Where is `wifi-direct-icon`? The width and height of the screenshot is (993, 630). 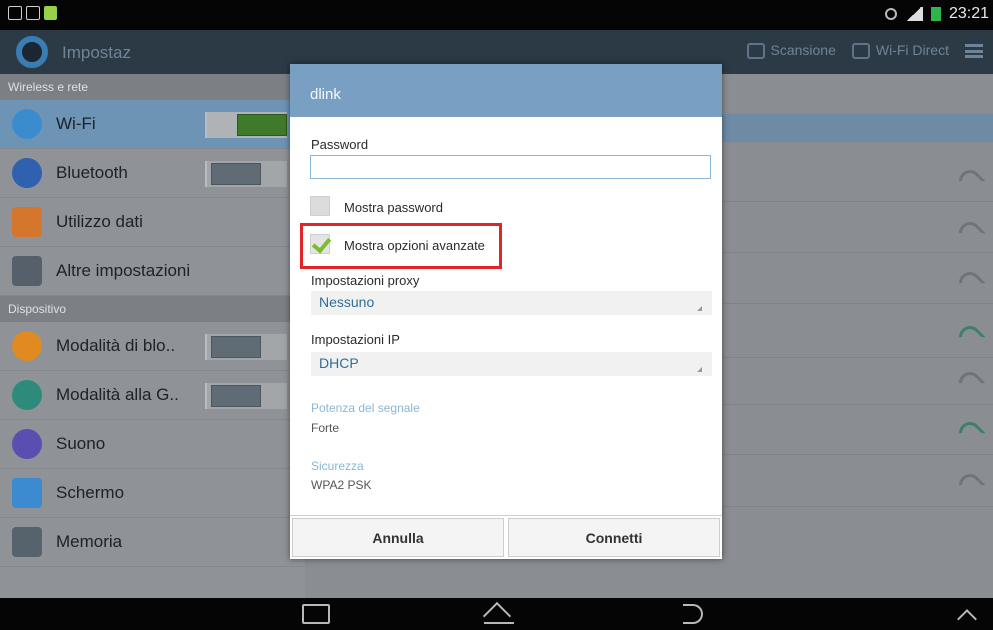
wifi-direct-icon is located at coordinates (860, 51).